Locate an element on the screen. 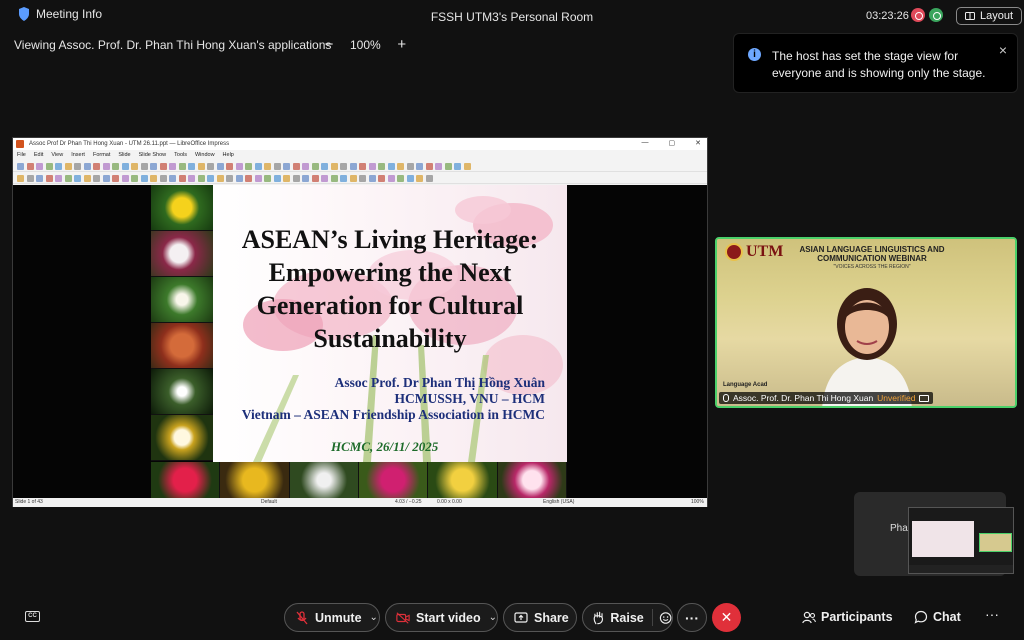  chat-button: Chat is located at coordinates (937, 617).